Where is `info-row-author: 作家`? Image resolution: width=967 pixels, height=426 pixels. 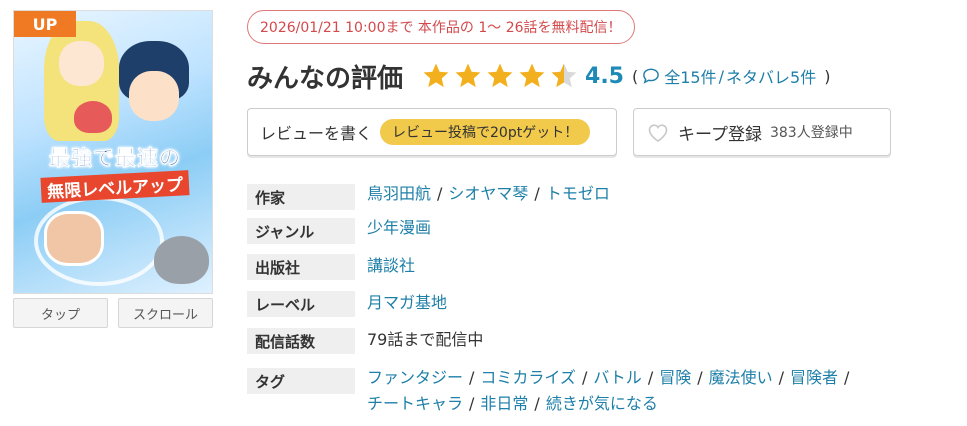
info-row-author: 作家 is located at coordinates (301, 197).